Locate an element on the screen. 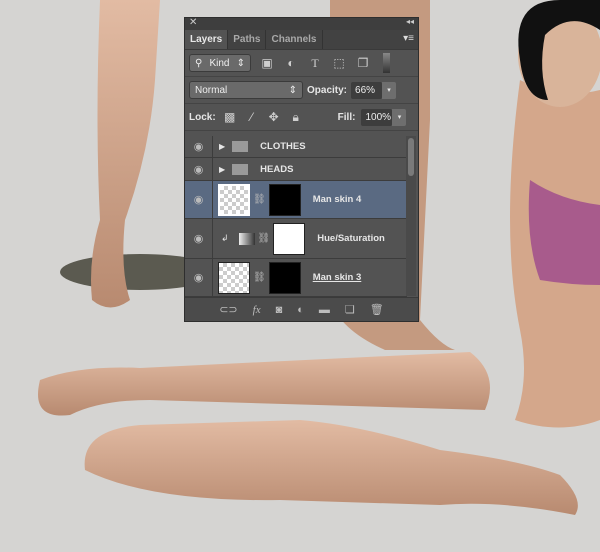 This screenshot has width=600, height=552. opacity-input: 66% is located at coordinates (367, 90).